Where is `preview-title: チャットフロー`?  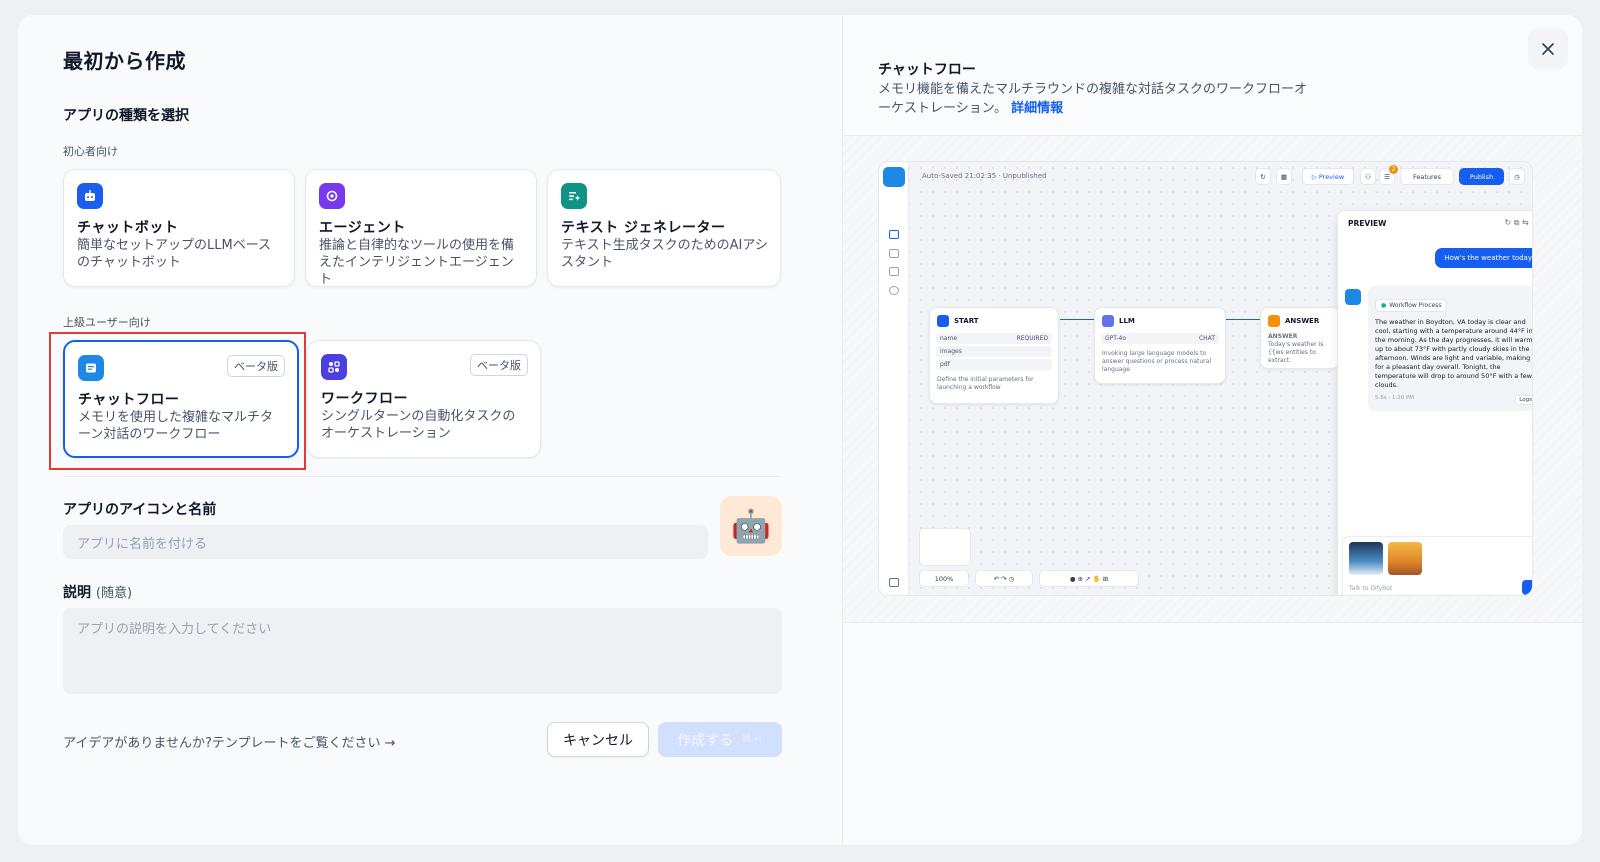
preview-title: チャットフロー is located at coordinates (927, 70).